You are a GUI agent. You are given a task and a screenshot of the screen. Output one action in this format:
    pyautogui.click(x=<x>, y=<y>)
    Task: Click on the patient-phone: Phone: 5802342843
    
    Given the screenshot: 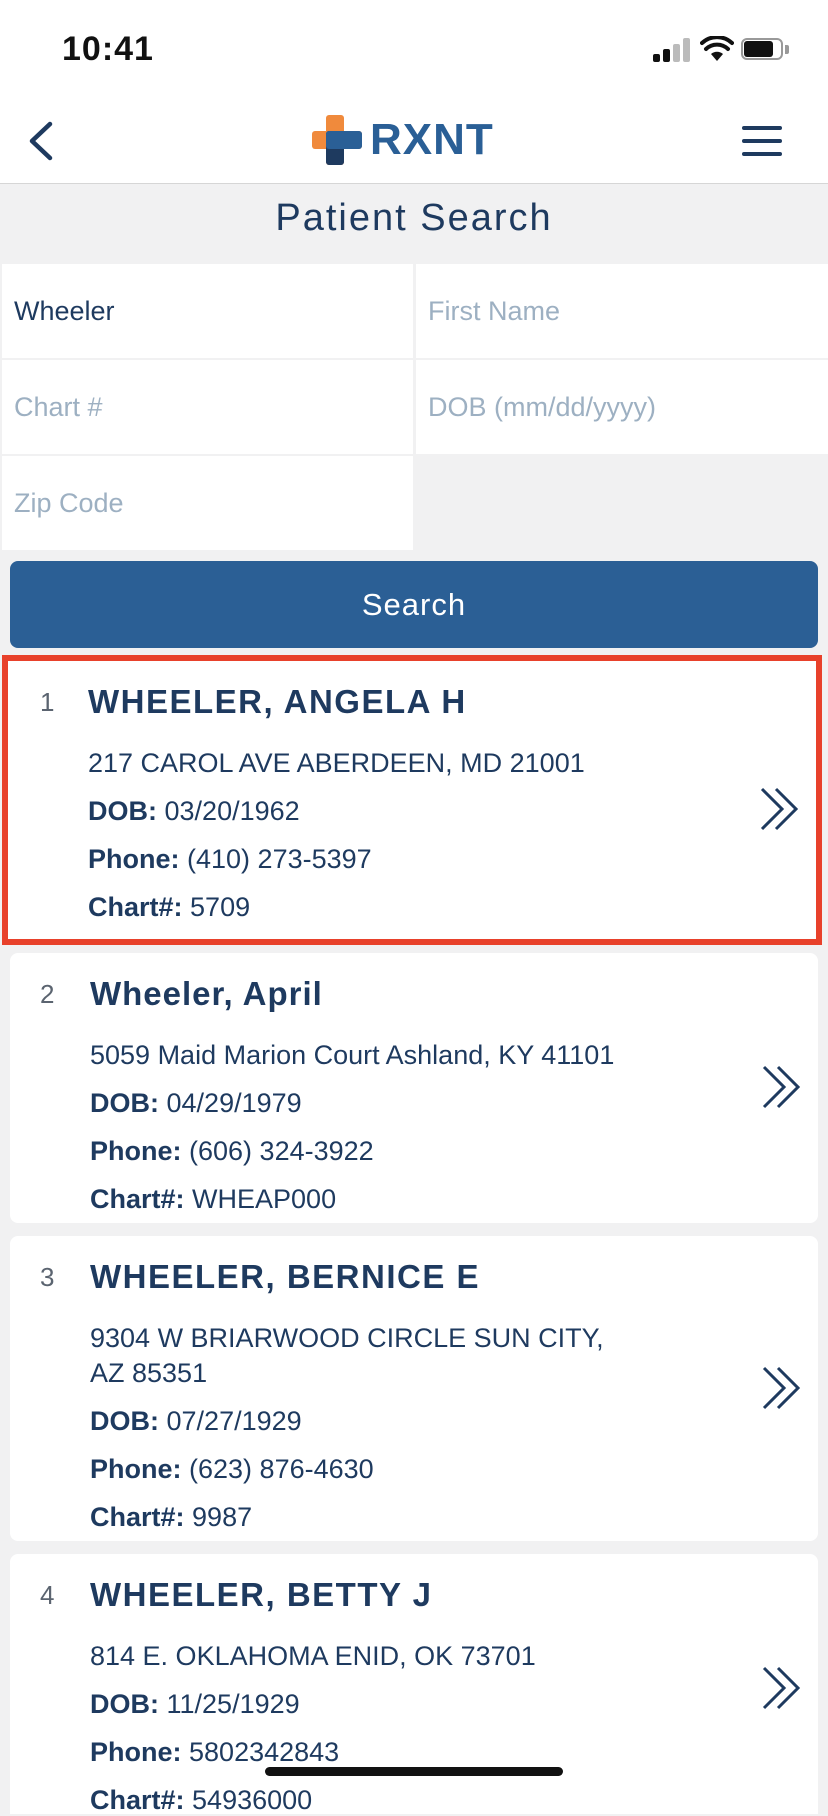 What is the action you would take?
    pyautogui.click(x=214, y=1752)
    